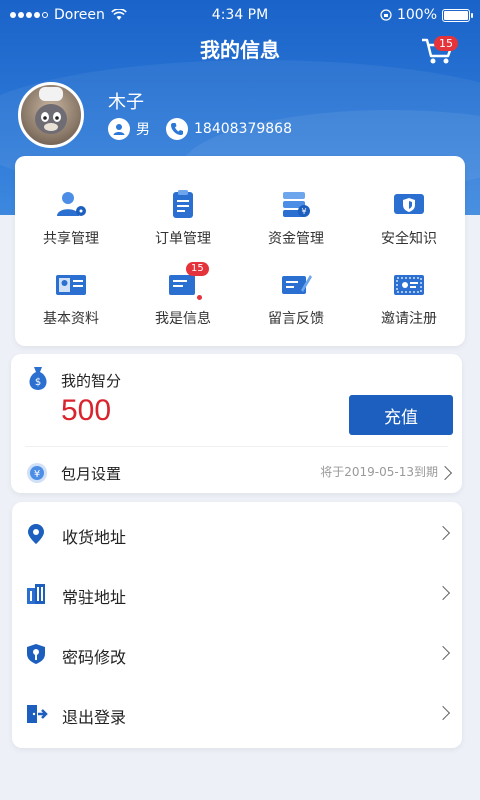 The height and width of the screenshot is (800, 480). What do you see at coordinates (237, 534) in the screenshot?
I see `menu-item-shipping-address: 收货地址` at bounding box center [237, 534].